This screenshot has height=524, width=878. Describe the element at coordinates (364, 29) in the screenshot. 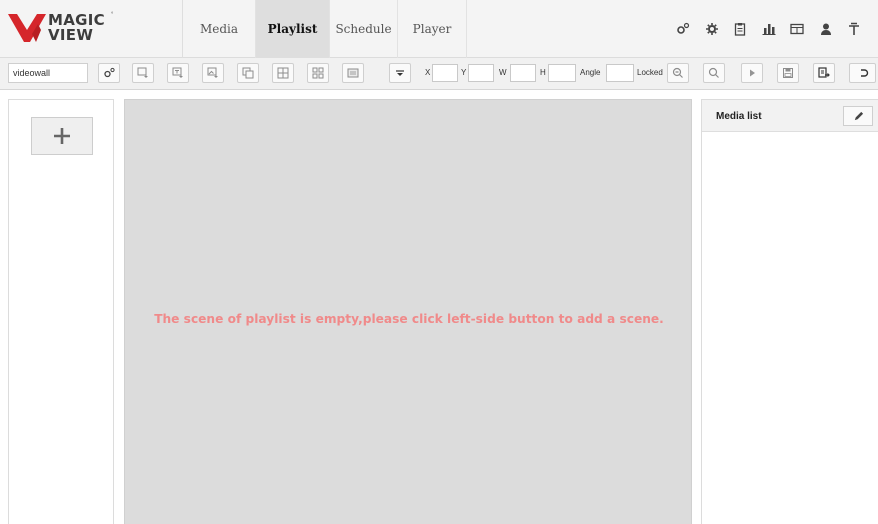

I see `tab-schedule: Schedule` at that location.